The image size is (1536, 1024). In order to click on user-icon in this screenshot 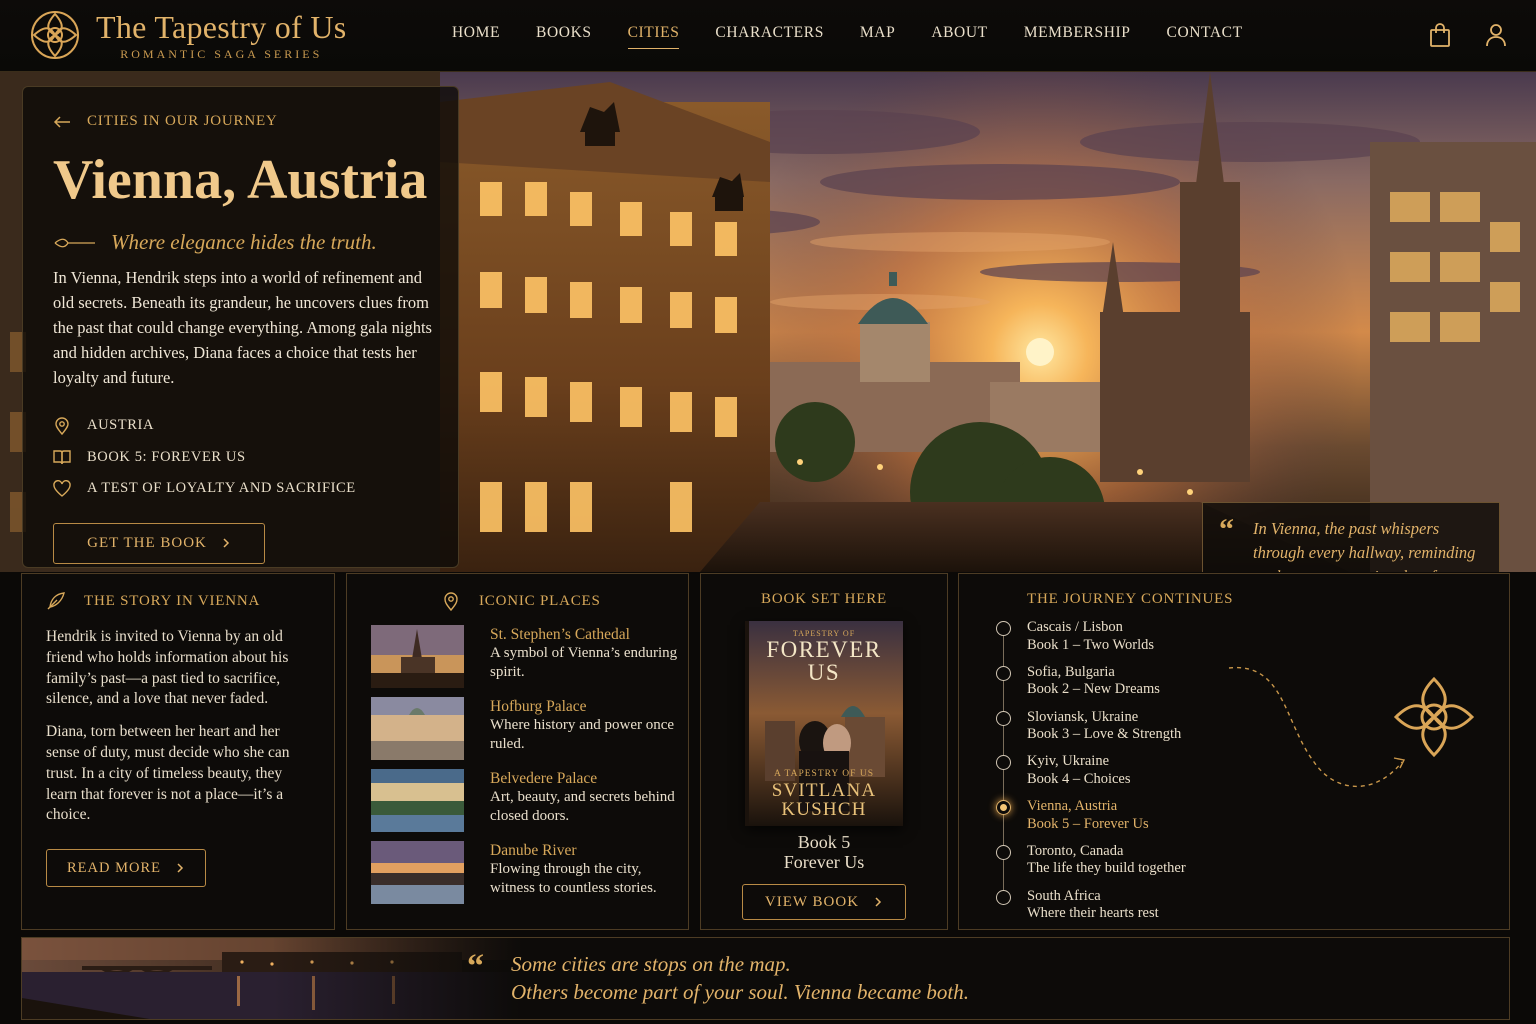, I will do `click(1496, 35)`.